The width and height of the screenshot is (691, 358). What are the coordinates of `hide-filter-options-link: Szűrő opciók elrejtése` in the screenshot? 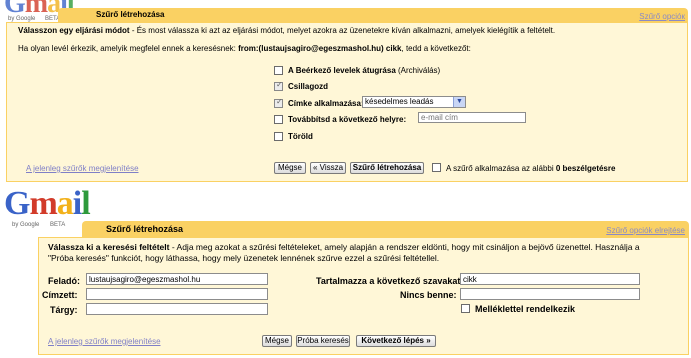 It's located at (645, 230).